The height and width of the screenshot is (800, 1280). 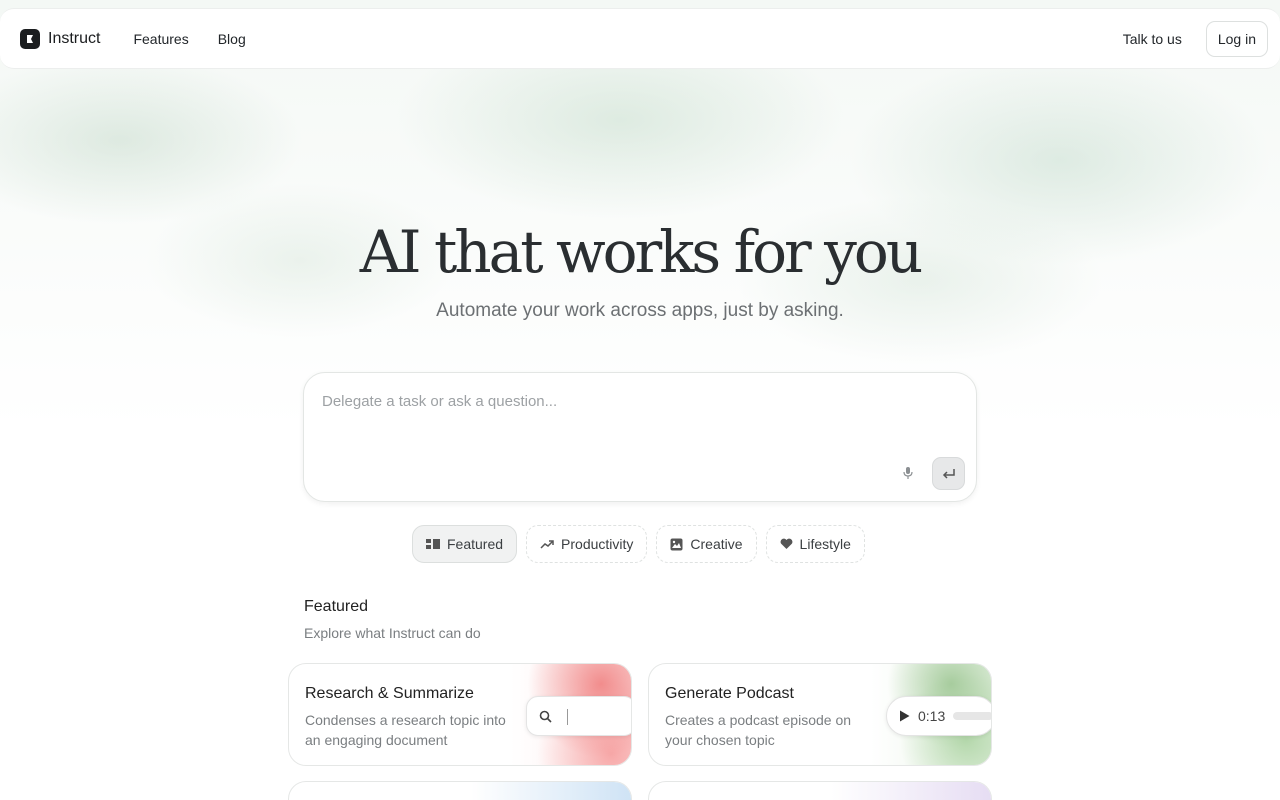 What do you see at coordinates (30, 38) in the screenshot?
I see `logo-icon` at bounding box center [30, 38].